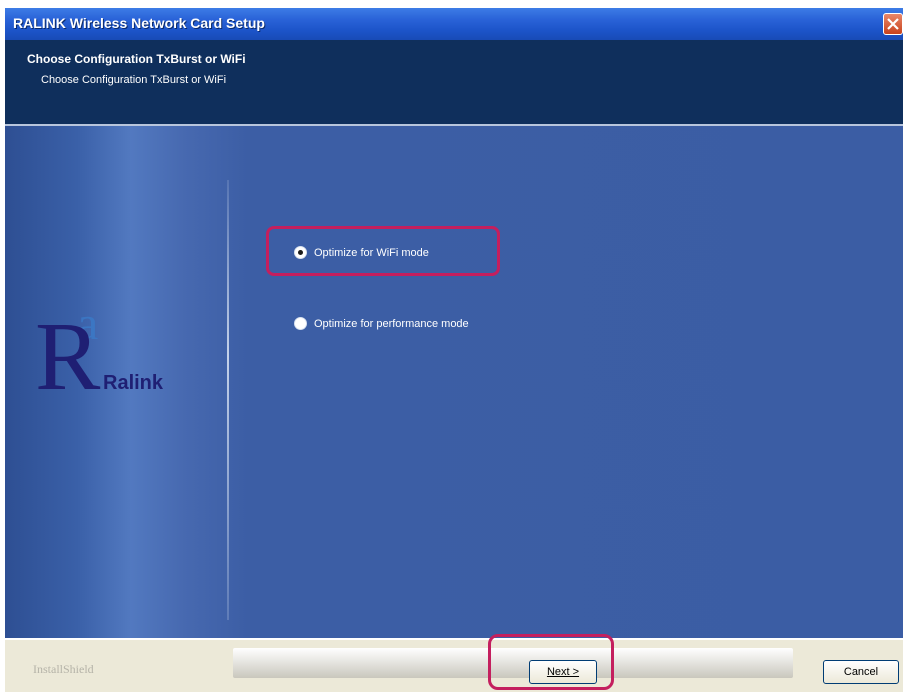 Image resolution: width=904 pixels, height=692 pixels. I want to click on header-subtitle: Choose Configuration TxBurst or WiFi, so click(134, 80).